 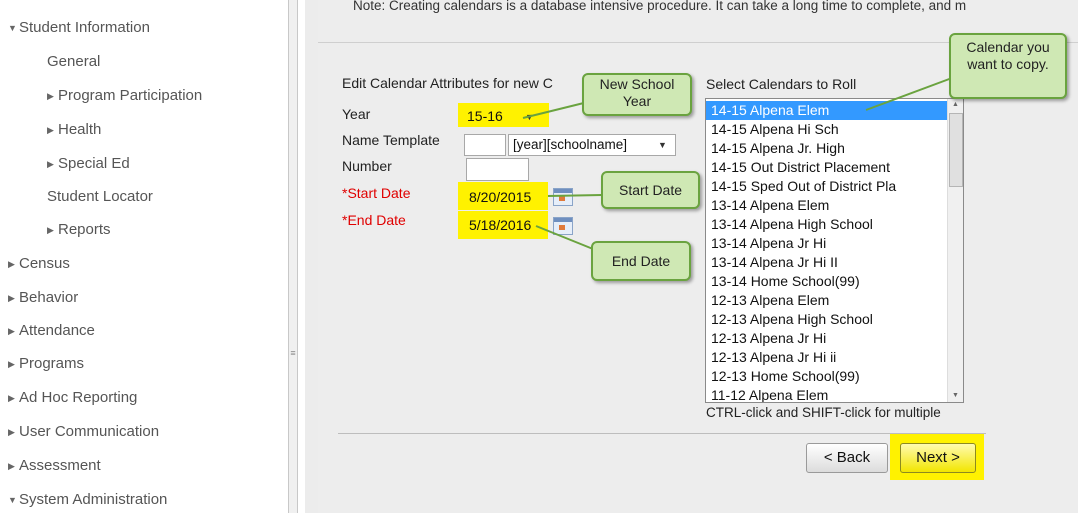 I want to click on sidebar-item-label: General, so click(x=74, y=61).